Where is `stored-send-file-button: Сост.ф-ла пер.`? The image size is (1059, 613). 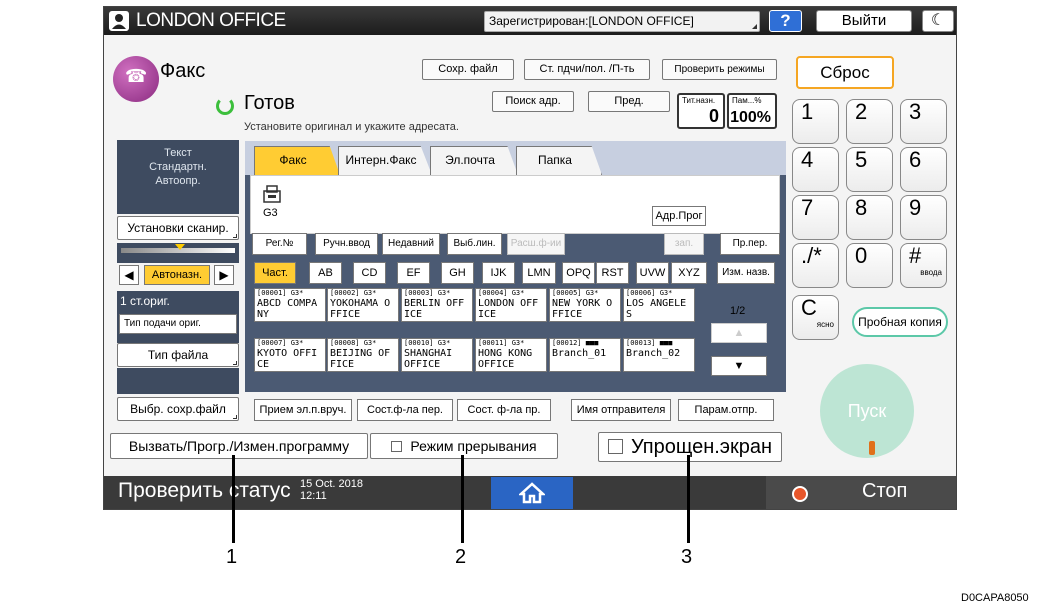
stored-send-file-button: Сост.ф-ла пер. is located at coordinates (405, 410).